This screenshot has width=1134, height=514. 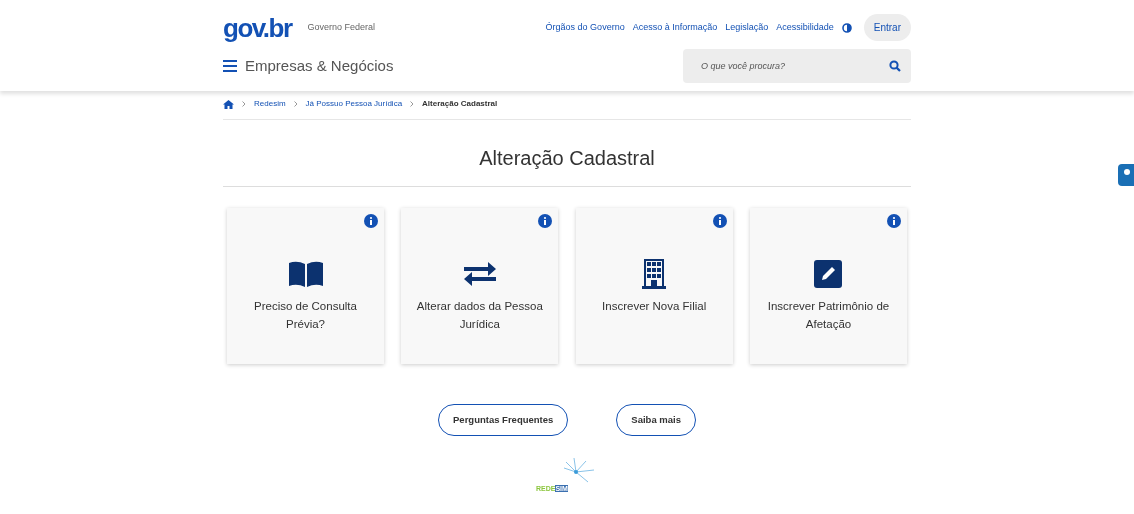 What do you see at coordinates (656, 420) in the screenshot?
I see `outline-button: Saiba mais` at bounding box center [656, 420].